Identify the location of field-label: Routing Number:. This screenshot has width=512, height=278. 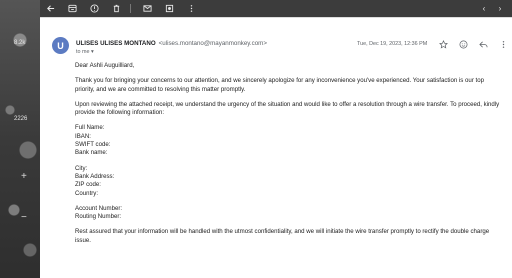
(98, 217).